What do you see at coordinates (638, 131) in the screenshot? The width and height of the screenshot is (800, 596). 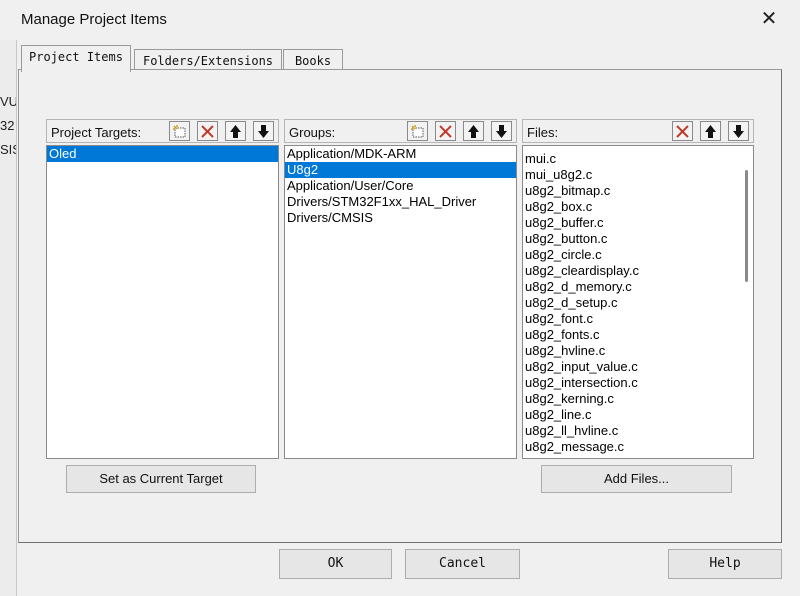 I see `files-header: Files:` at bounding box center [638, 131].